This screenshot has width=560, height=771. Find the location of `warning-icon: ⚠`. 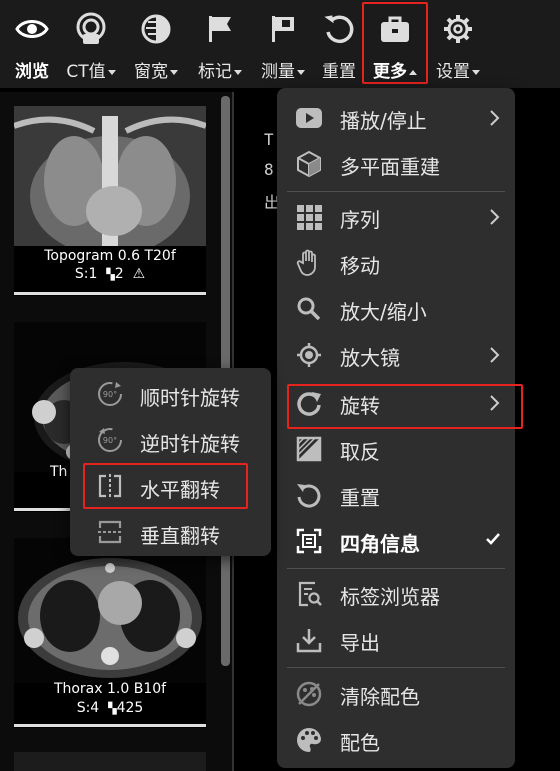

warning-icon: ⚠ is located at coordinates (139, 274).